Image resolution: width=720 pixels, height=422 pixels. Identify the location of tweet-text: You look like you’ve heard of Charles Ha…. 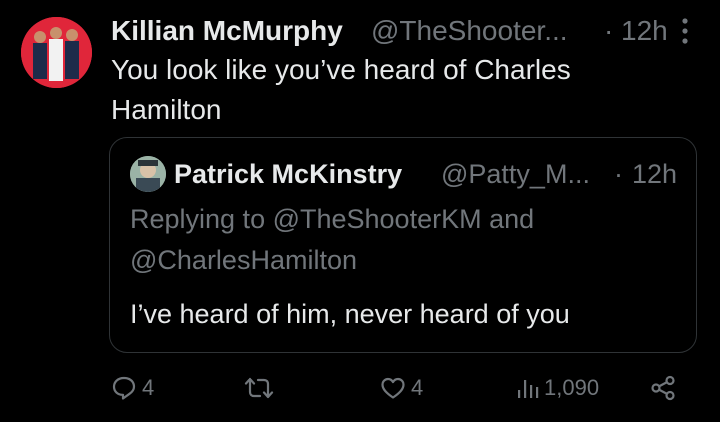
(341, 89).